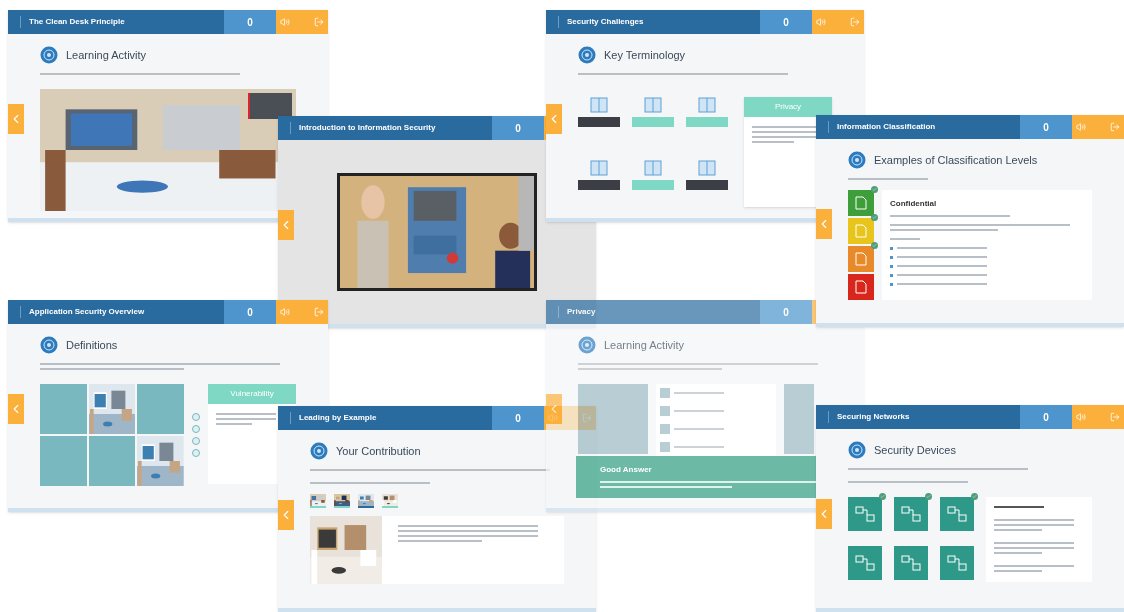 The height and width of the screenshot is (612, 1124). Describe the element at coordinates (626, 470) in the screenshot. I see `feedback-title: Good Answer` at that location.